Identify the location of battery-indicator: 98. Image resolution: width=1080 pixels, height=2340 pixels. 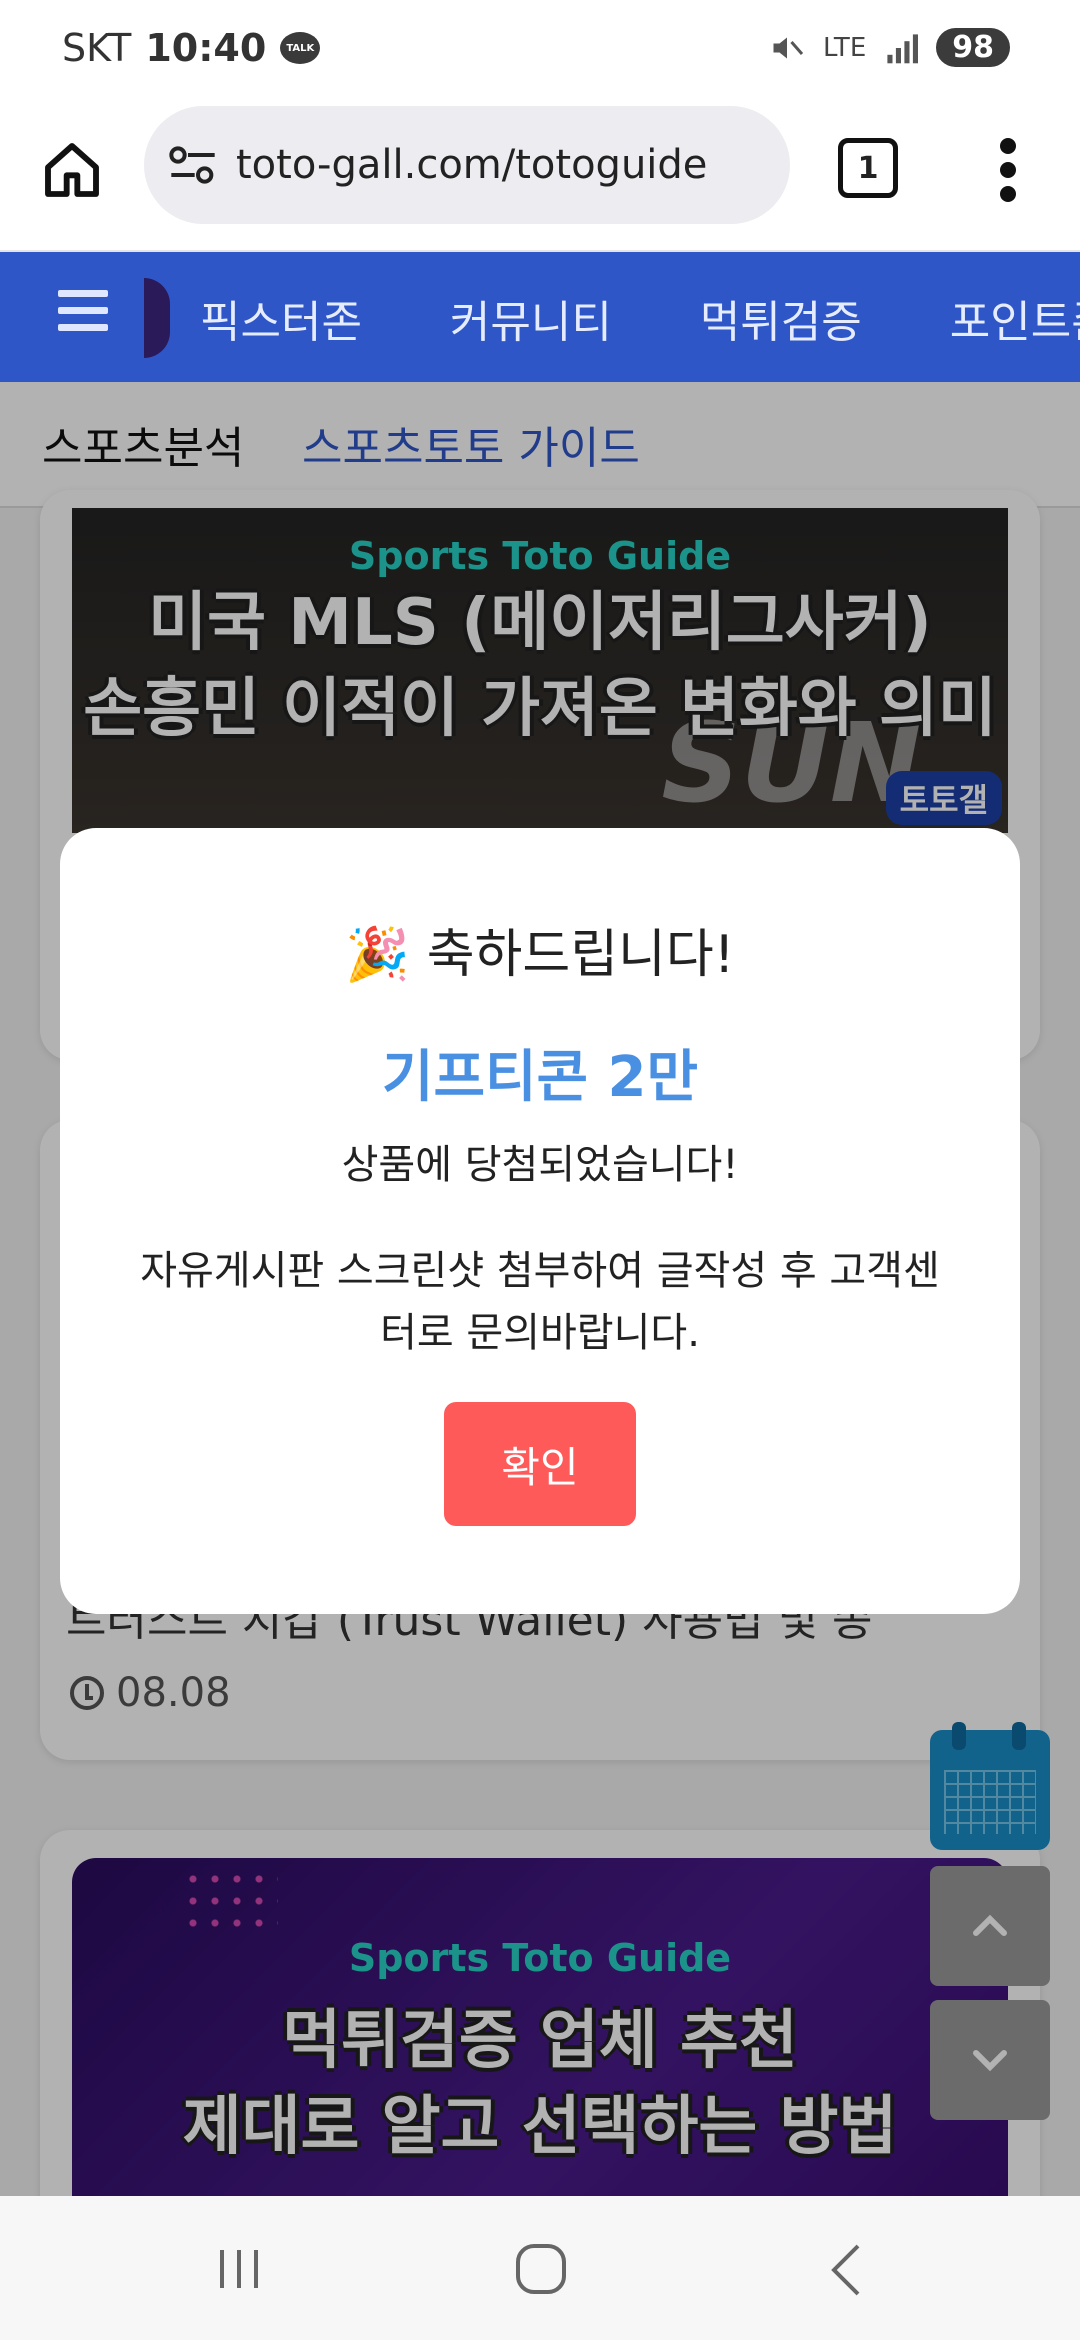
(973, 47).